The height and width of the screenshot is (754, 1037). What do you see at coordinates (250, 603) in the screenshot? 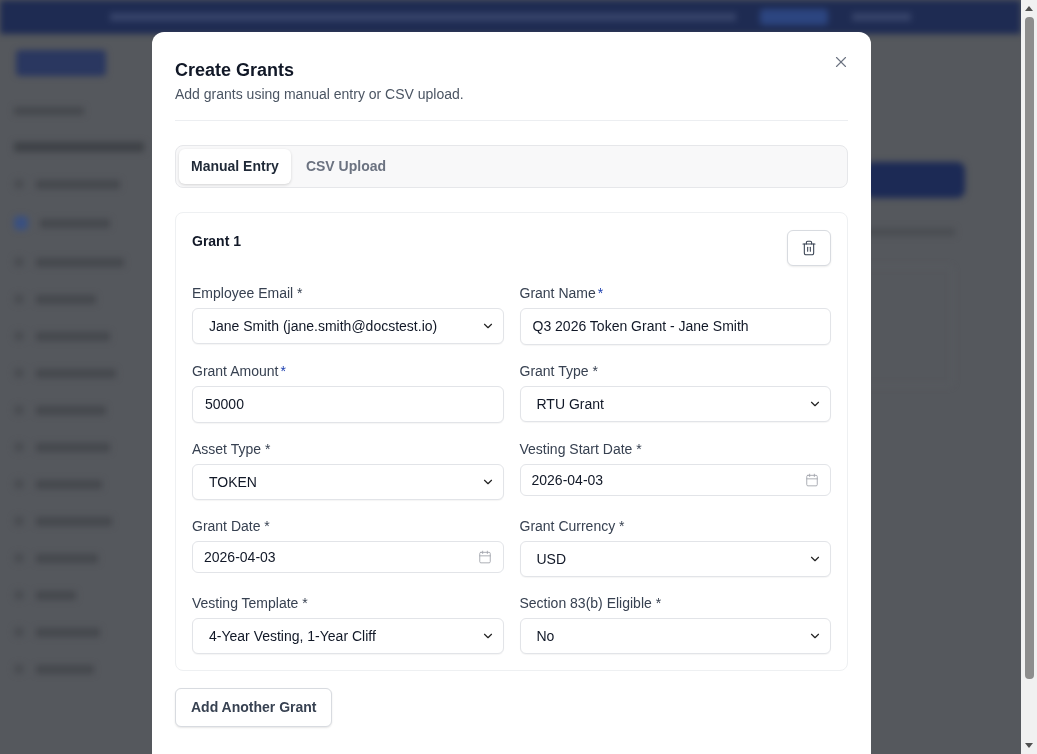
I see `field-label: Vesting Template *` at bounding box center [250, 603].